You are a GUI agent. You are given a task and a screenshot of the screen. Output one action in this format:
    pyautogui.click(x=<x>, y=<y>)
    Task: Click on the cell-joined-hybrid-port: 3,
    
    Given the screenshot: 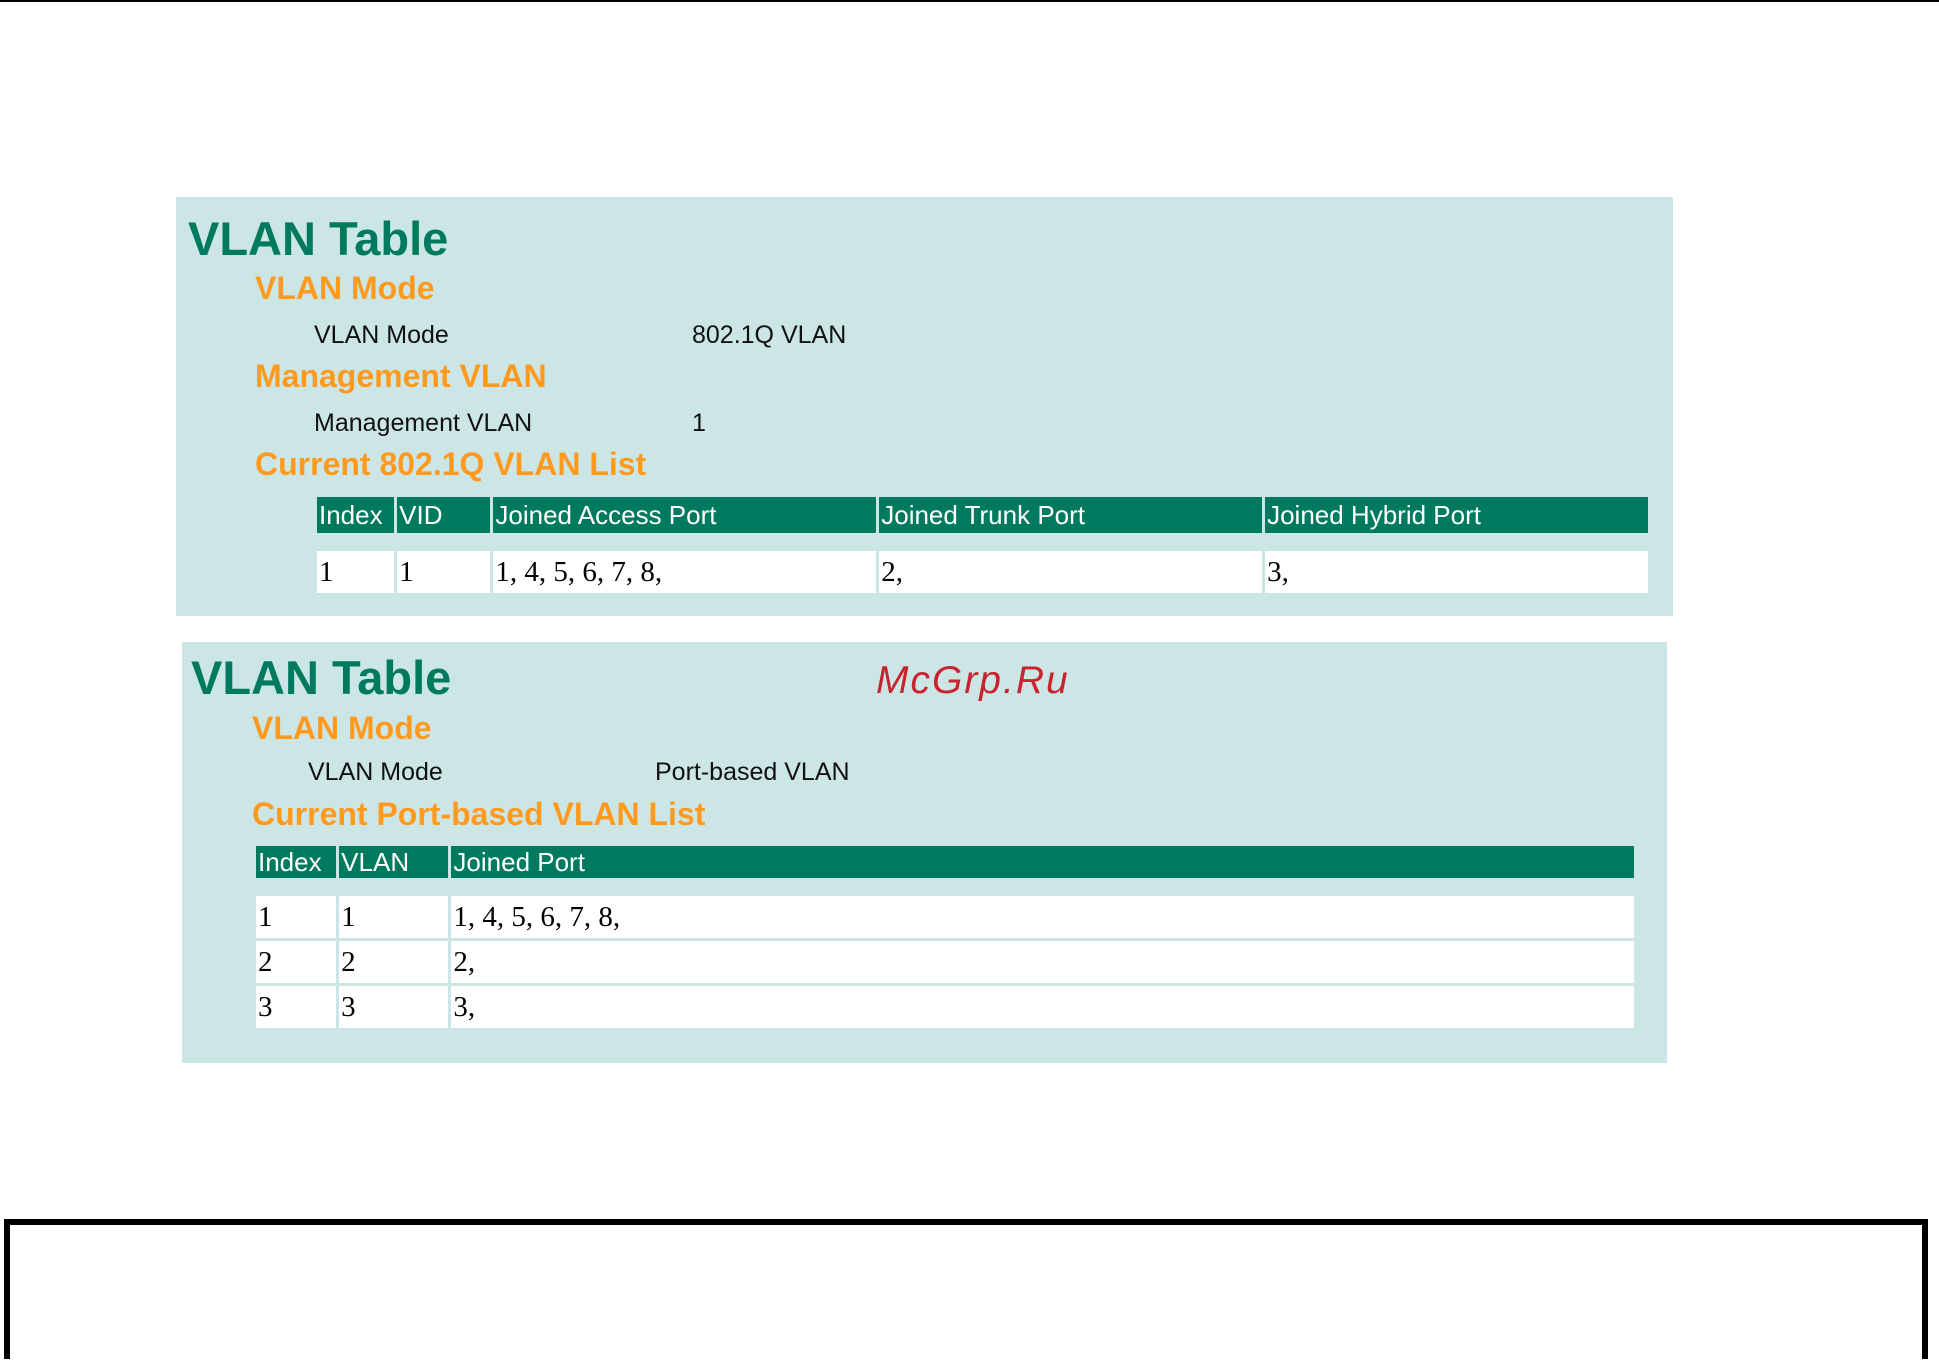 What is the action you would take?
    pyautogui.click(x=1456, y=572)
    